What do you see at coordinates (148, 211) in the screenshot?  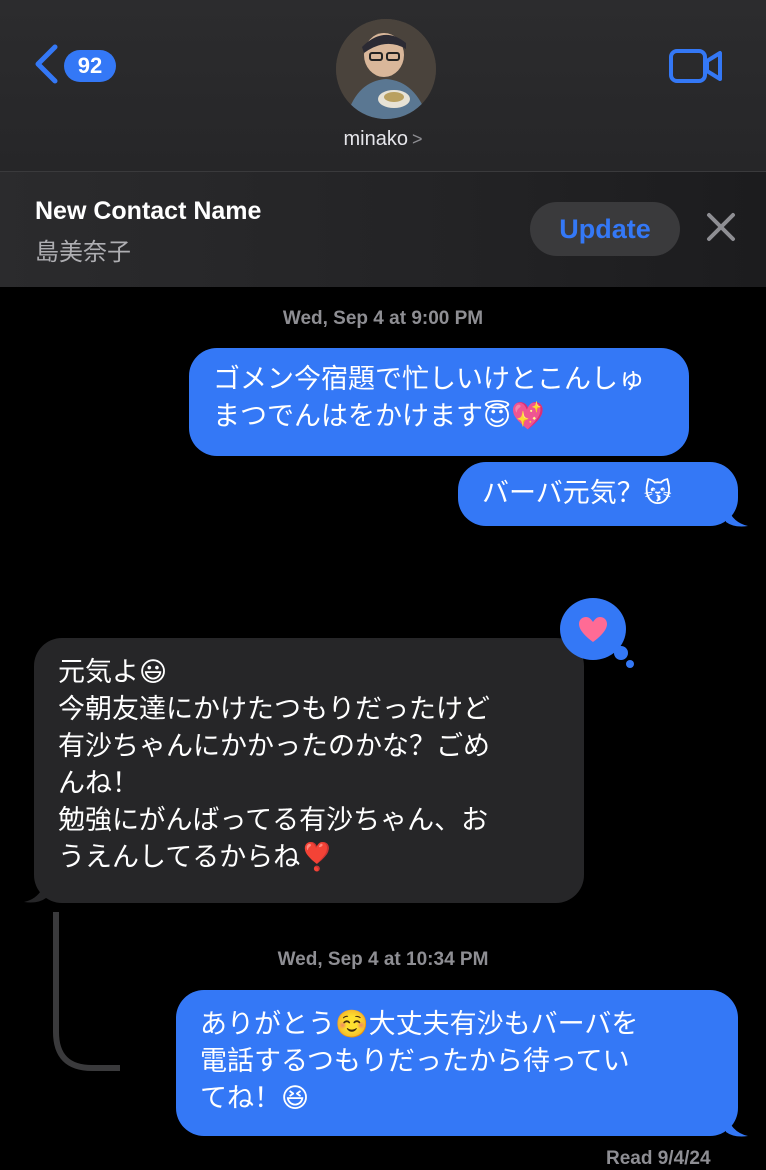 I see `banner-title: New Contact Name` at bounding box center [148, 211].